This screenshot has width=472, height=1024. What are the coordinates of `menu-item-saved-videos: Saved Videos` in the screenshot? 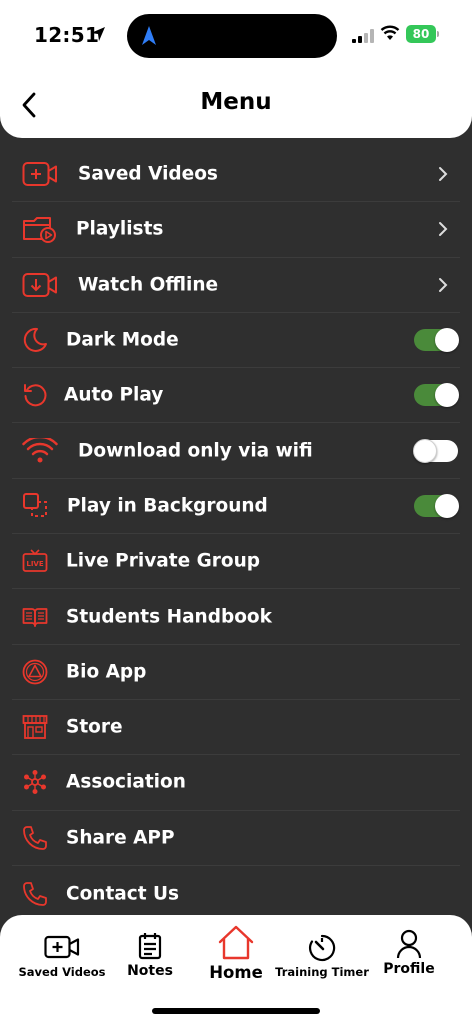 It's located at (236, 175).